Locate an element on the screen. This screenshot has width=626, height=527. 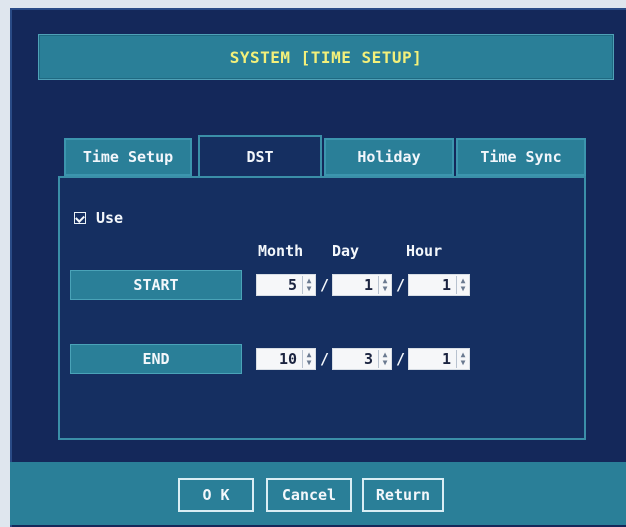
start-month-value: 5 is located at coordinates (292, 285).